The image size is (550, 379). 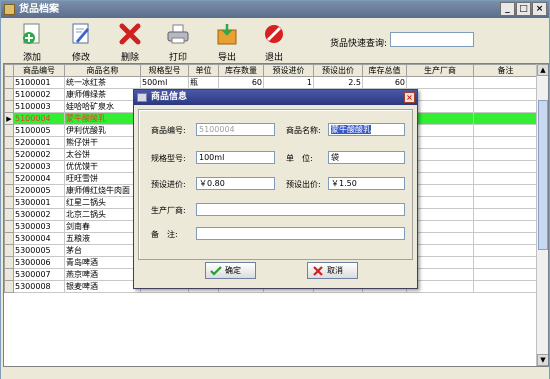 What do you see at coordinates (542, 70) in the screenshot?
I see `scroll-up-arrow: ▲` at bounding box center [542, 70].